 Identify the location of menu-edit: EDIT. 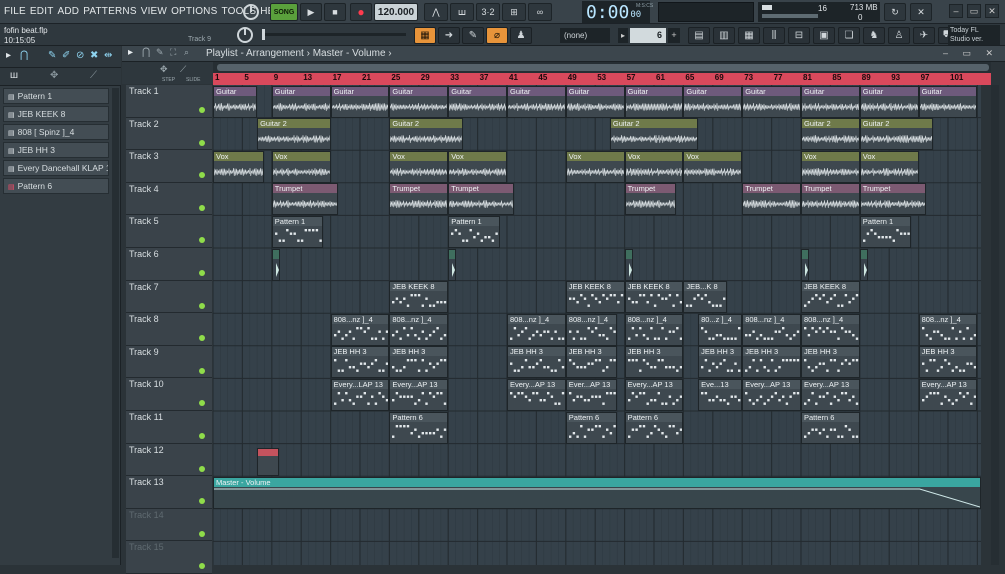
(42, 11).